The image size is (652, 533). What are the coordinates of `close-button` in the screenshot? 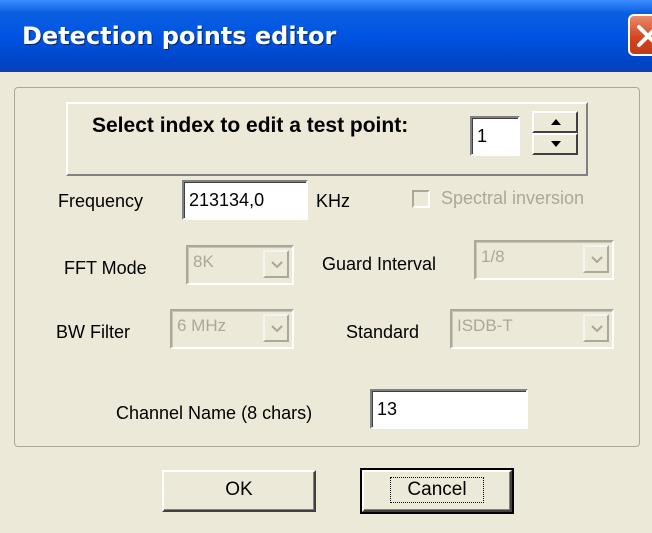 It's located at (640, 35).